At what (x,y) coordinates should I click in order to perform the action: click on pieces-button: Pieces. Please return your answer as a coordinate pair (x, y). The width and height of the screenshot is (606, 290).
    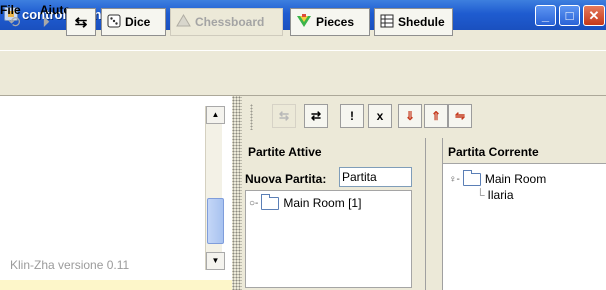
    Looking at the image, I should click on (330, 22).